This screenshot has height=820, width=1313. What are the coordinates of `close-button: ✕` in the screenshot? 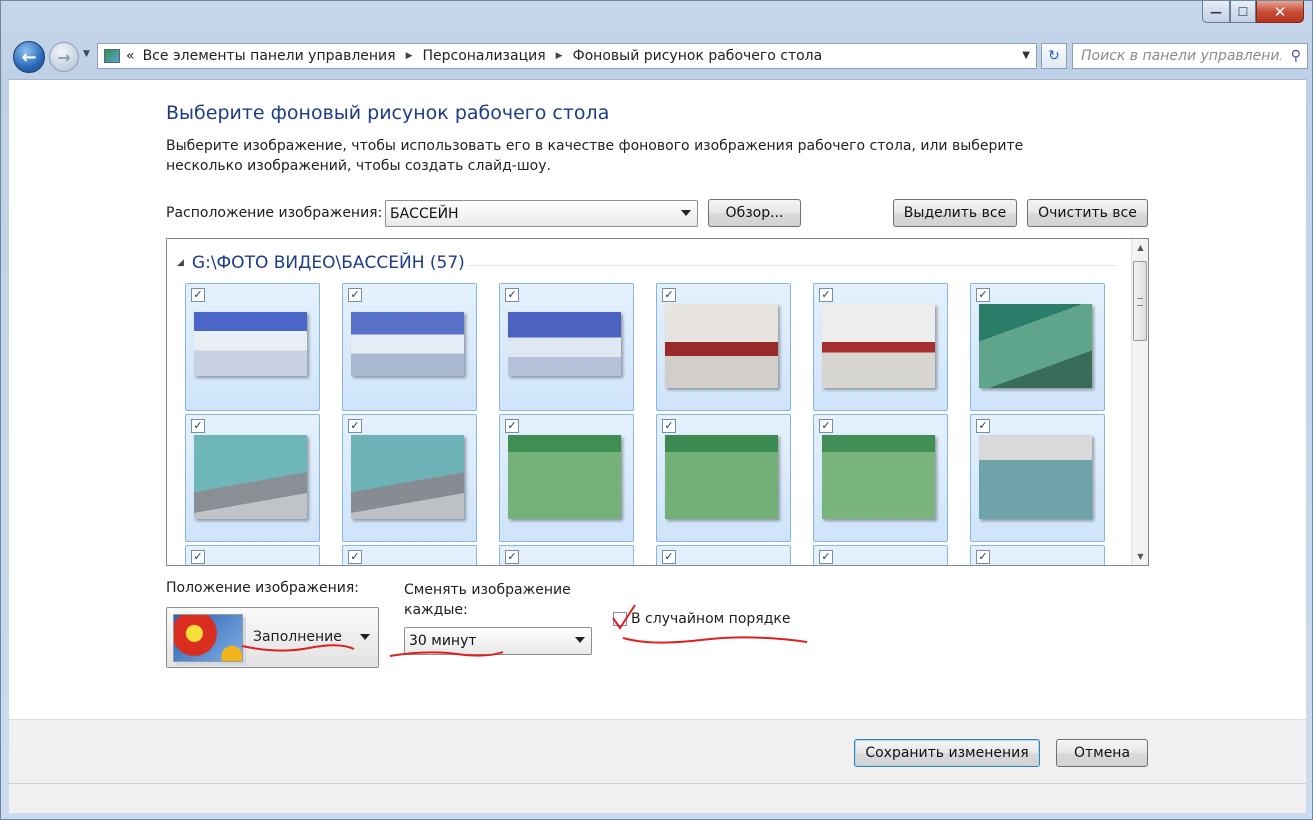 It's located at (1280, 12).